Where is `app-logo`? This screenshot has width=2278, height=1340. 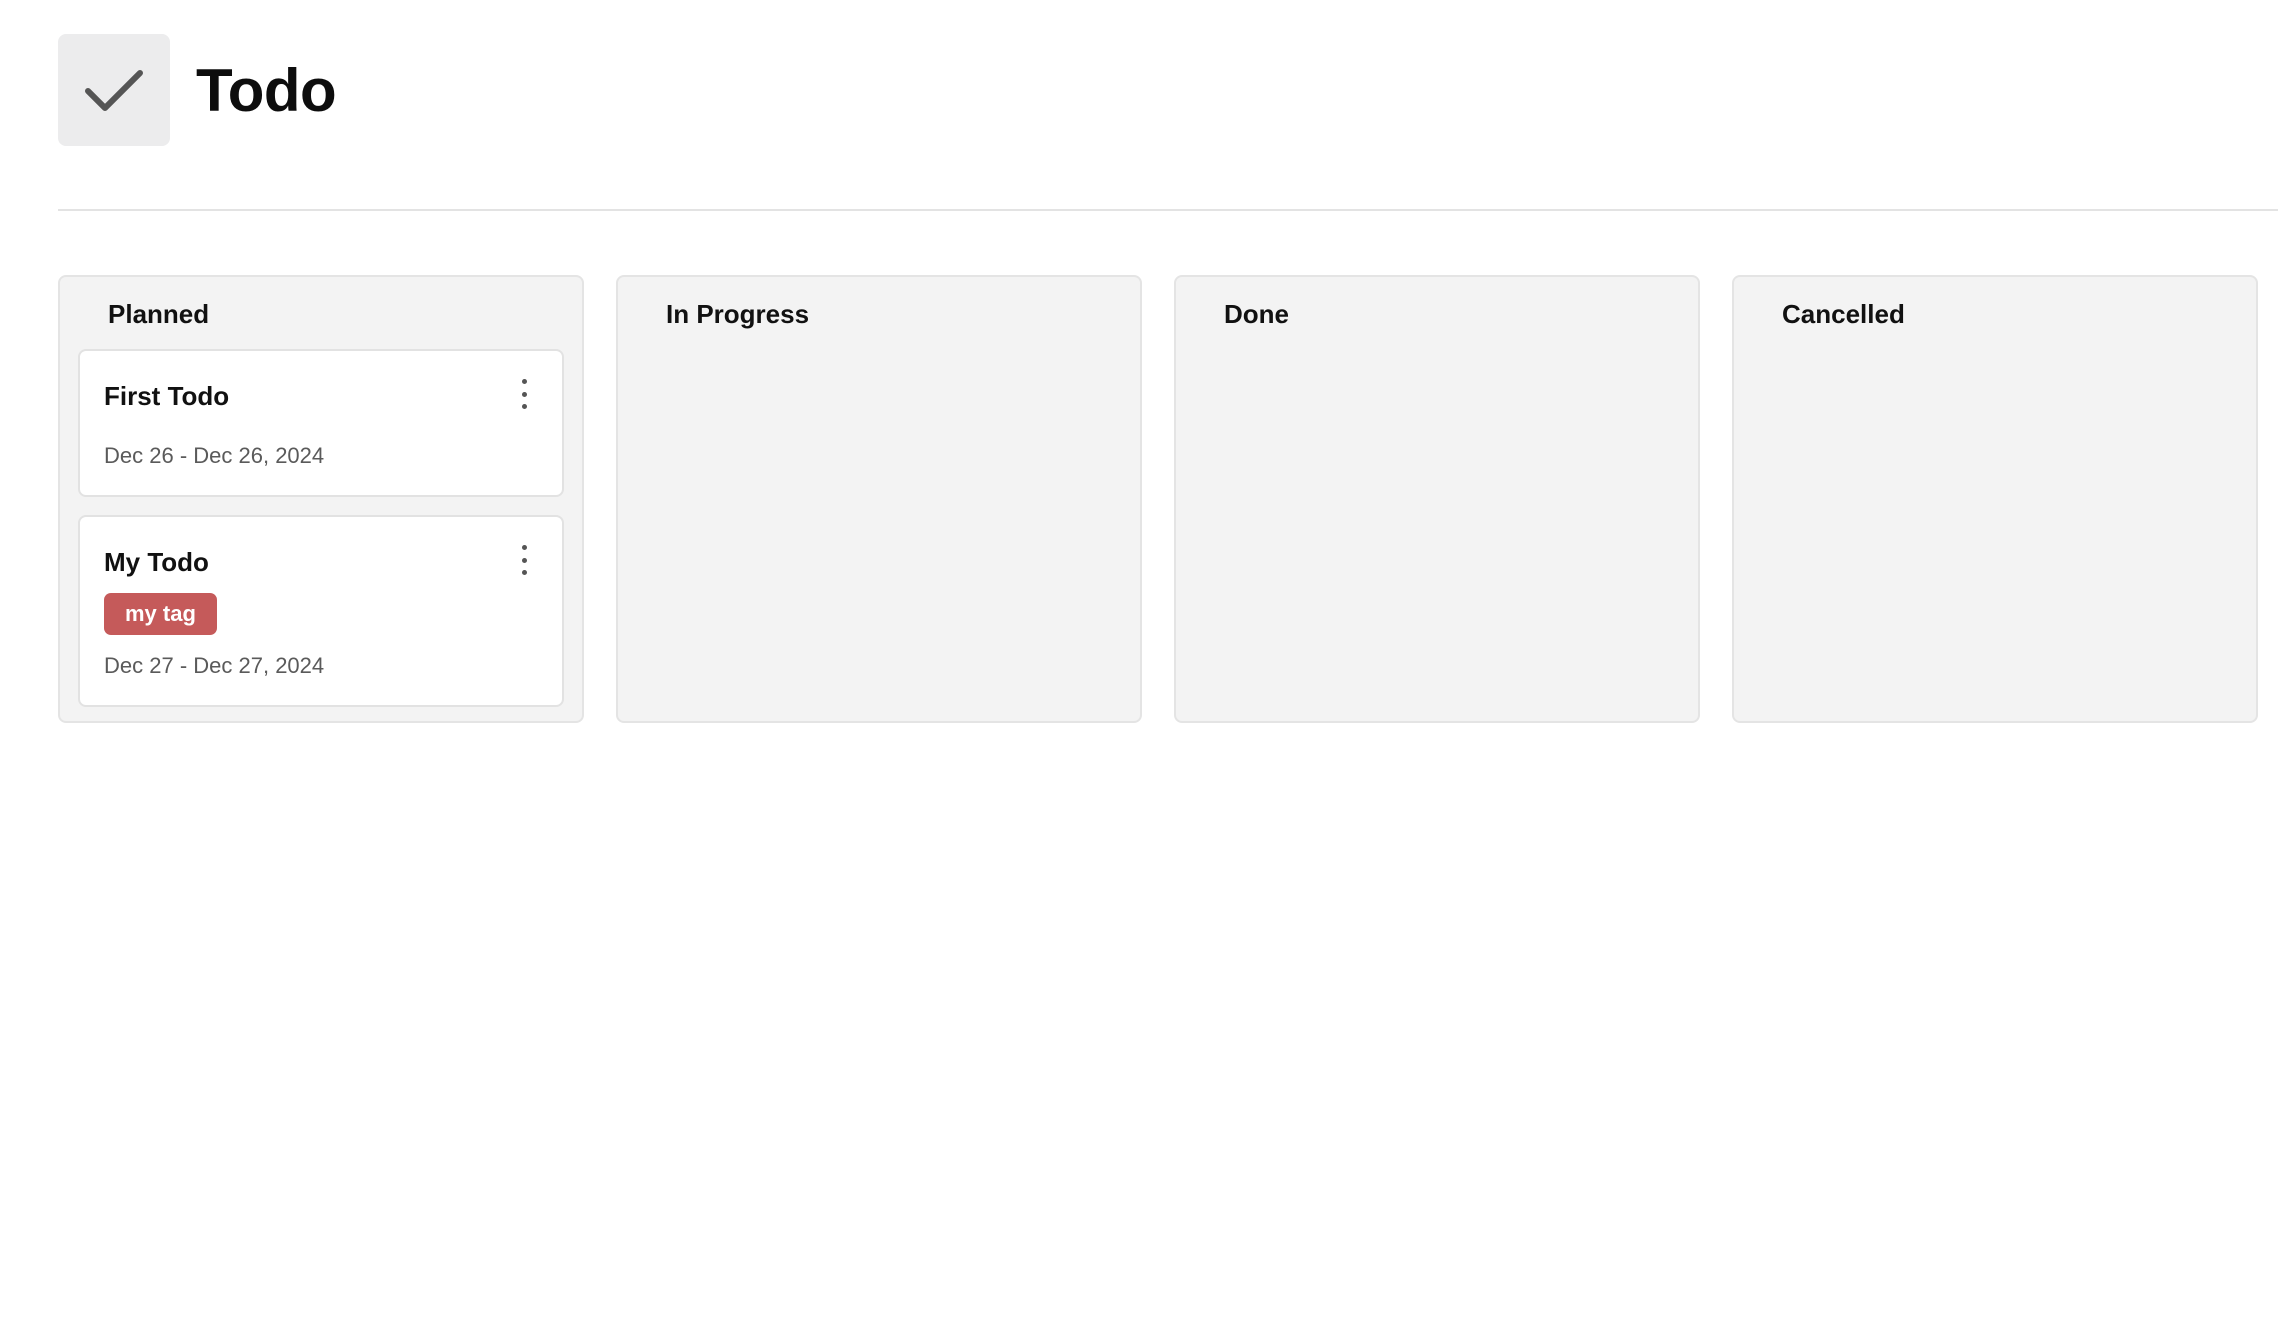
app-logo is located at coordinates (114, 90).